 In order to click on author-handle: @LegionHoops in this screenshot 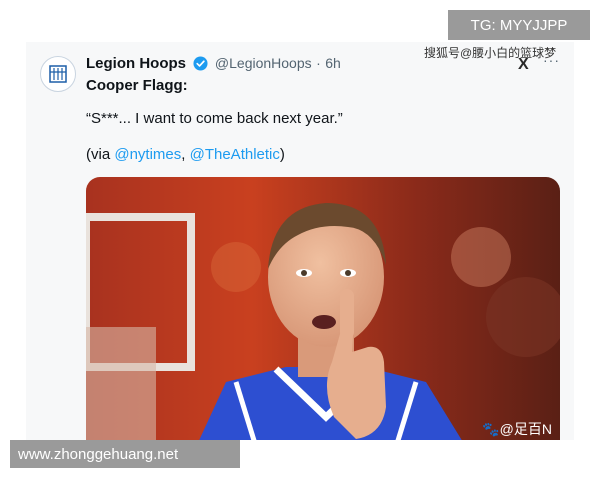, I will do `click(263, 63)`.